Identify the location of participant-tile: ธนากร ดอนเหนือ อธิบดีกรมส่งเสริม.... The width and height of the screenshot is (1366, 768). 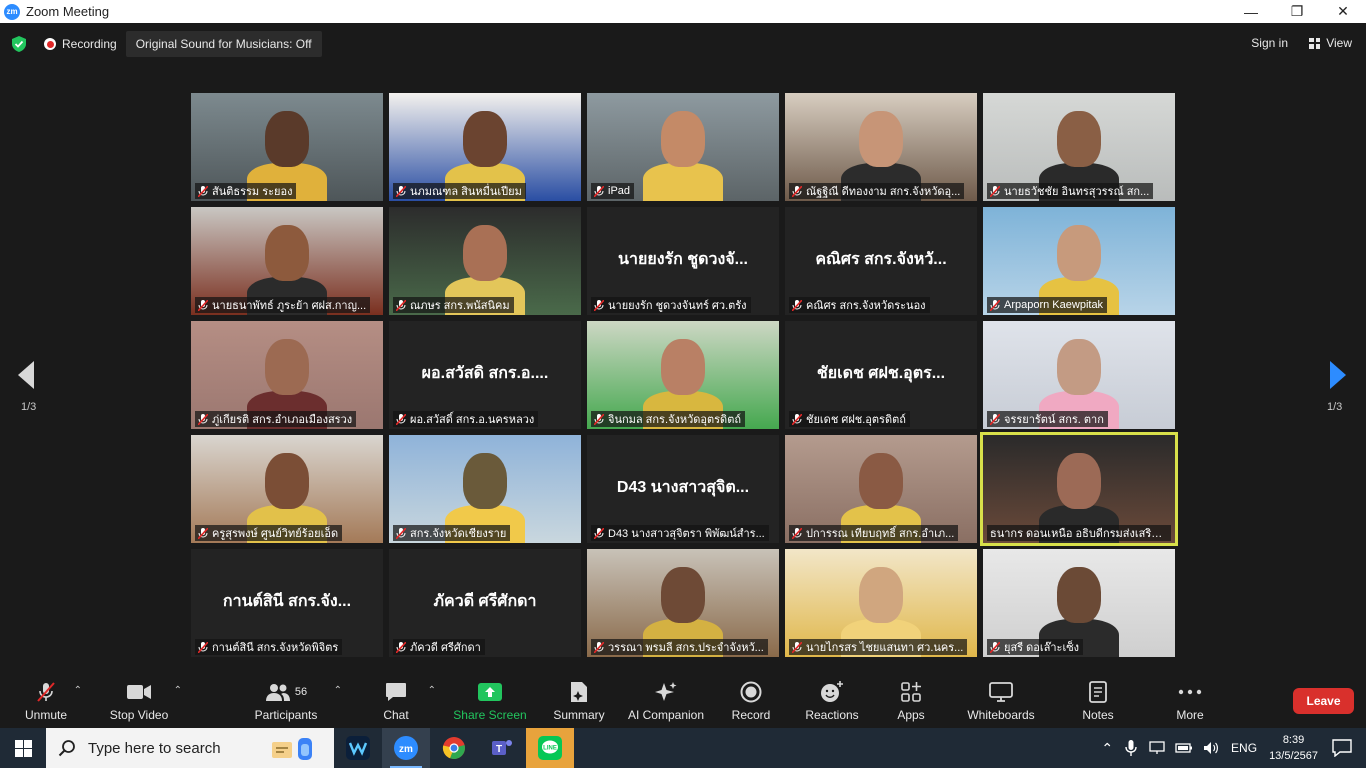
(1079, 489).